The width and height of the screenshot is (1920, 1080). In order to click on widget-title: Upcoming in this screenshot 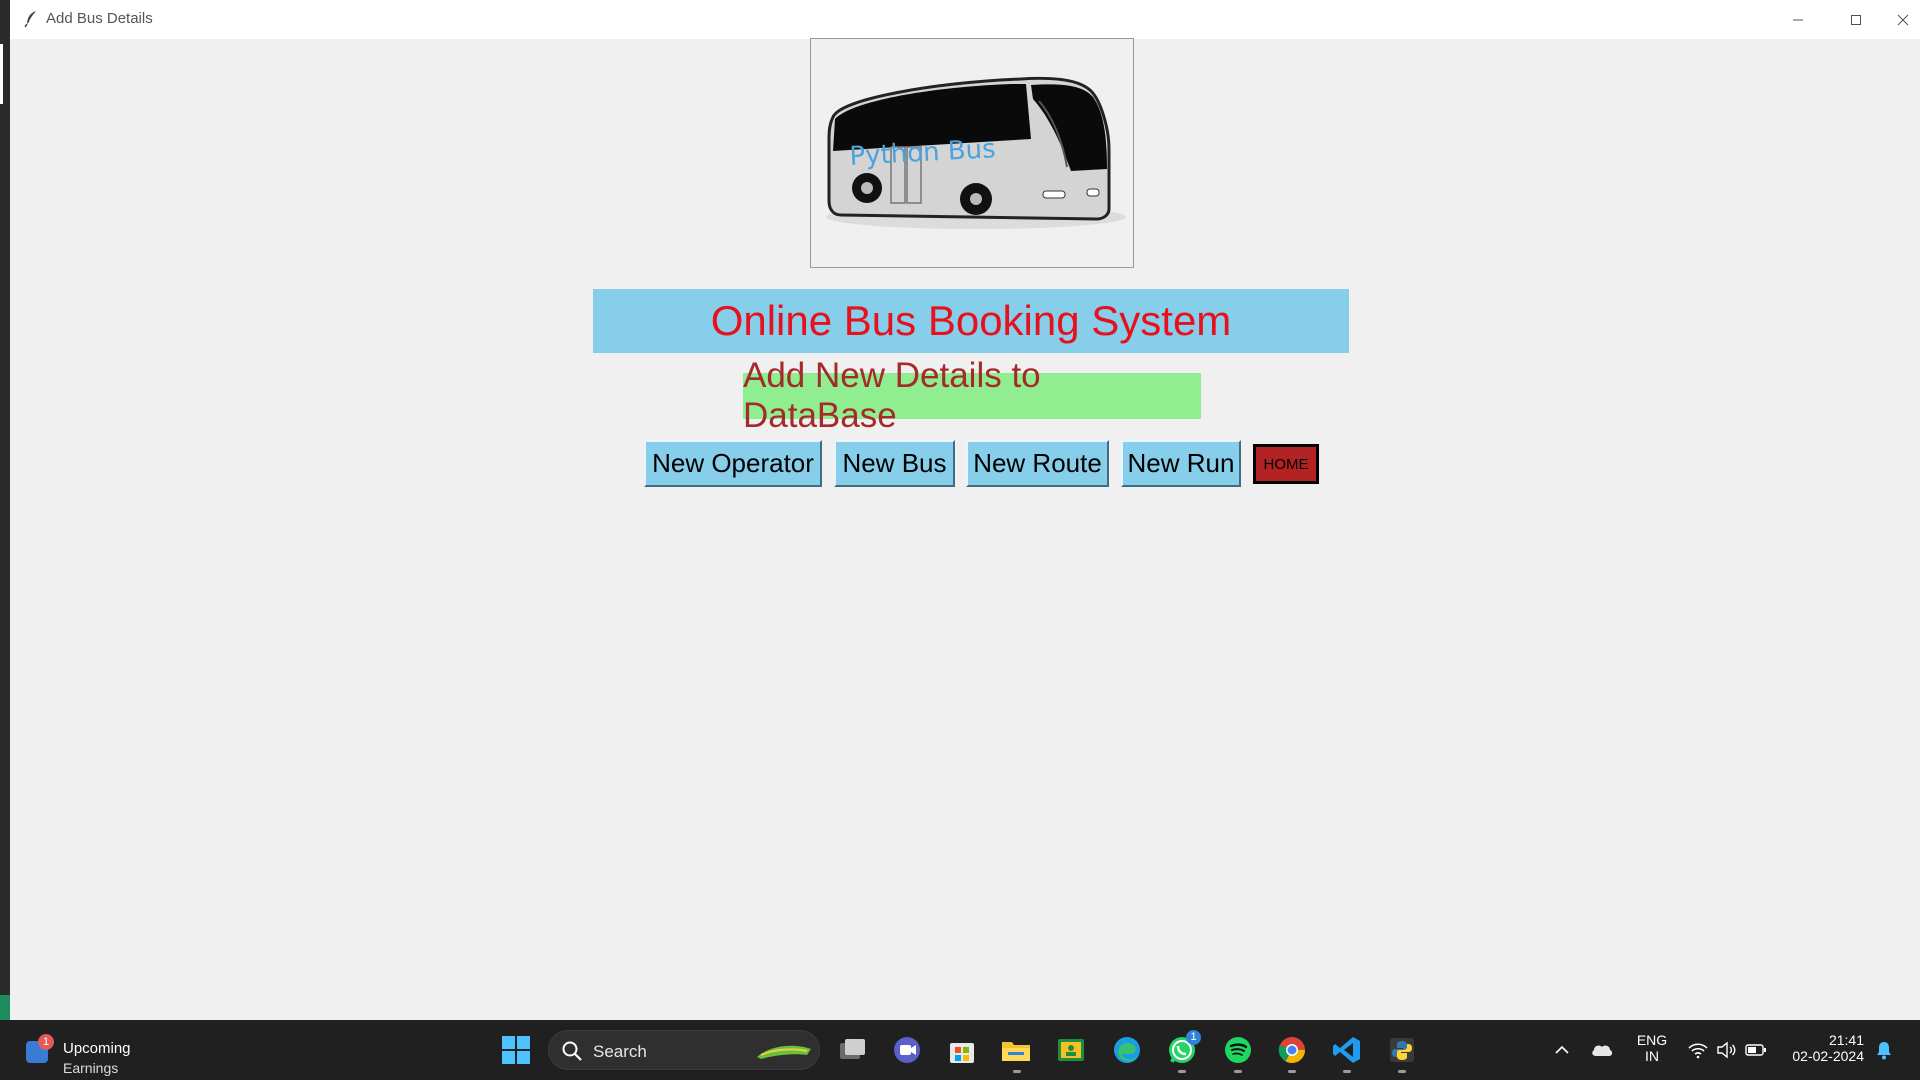, I will do `click(97, 1048)`.